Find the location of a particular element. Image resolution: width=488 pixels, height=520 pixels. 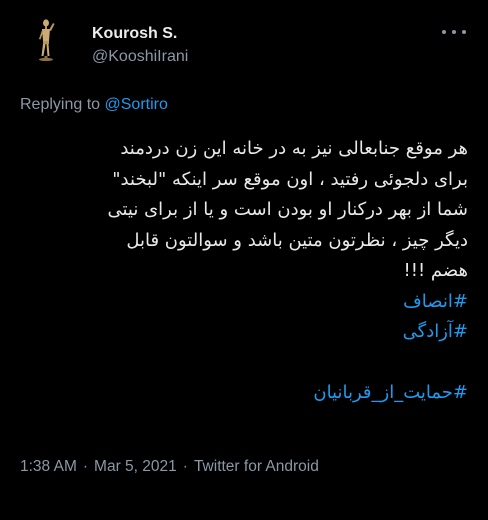

hashtag-link: #حمایت_از_قربانیان is located at coordinates (243, 393).